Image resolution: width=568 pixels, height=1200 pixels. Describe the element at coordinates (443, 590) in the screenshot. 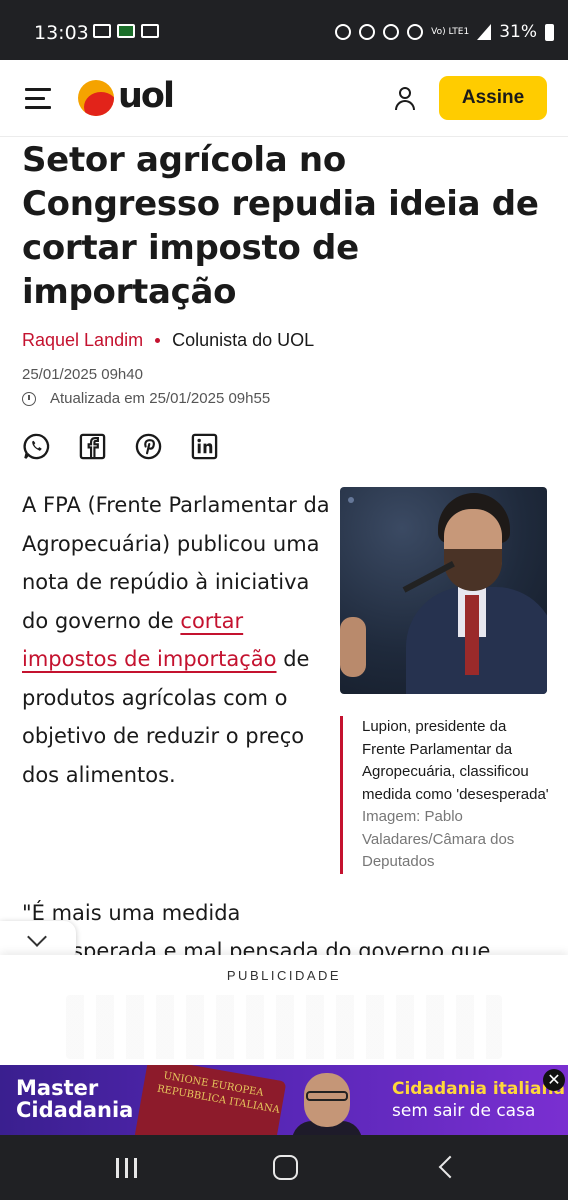

I see `article-photo` at that location.